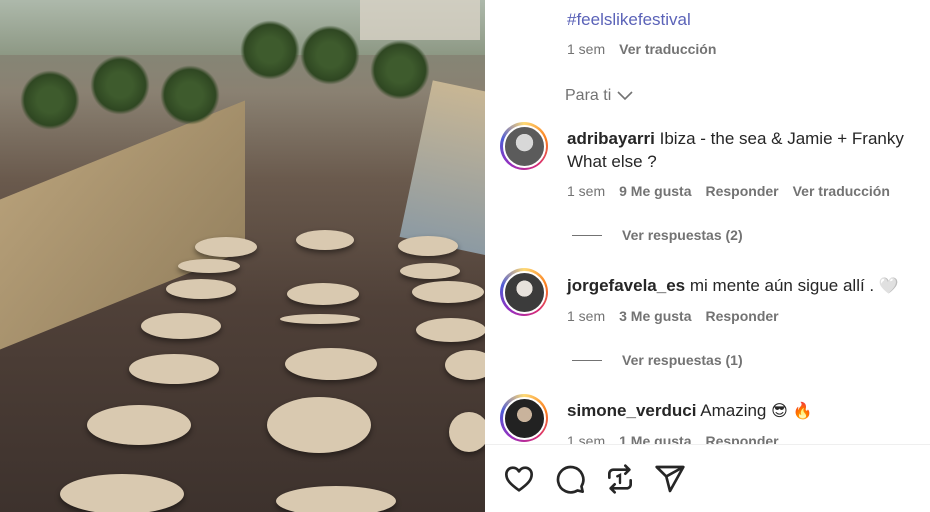 The image size is (930, 512). What do you see at coordinates (611, 138) in the screenshot?
I see `comment-username: adribayarri` at bounding box center [611, 138].